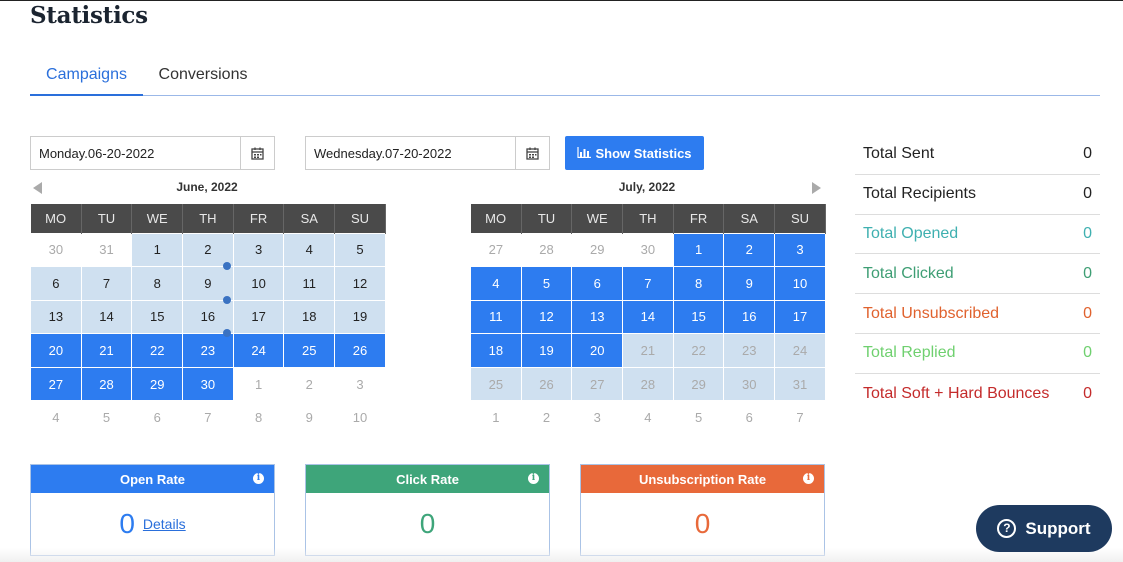  What do you see at coordinates (408, 153) in the screenshot?
I see `date-to-input` at bounding box center [408, 153].